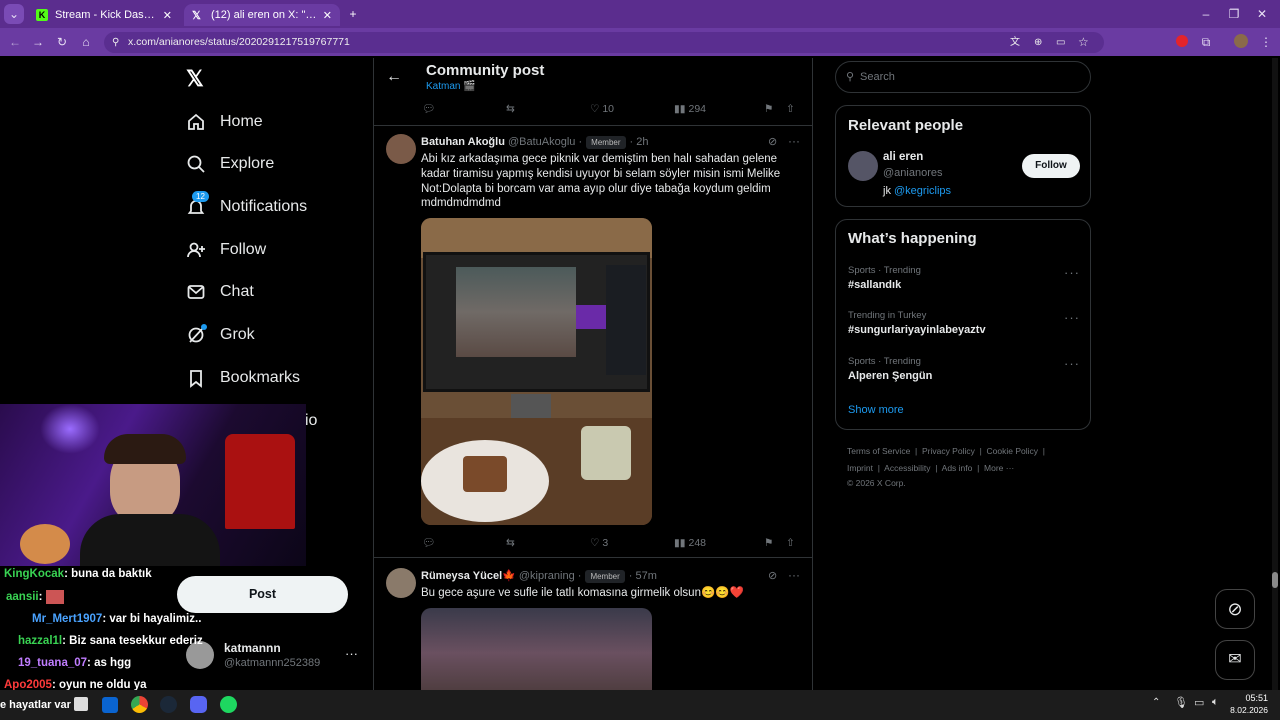 The height and width of the screenshot is (720, 1280). What do you see at coordinates (195, 79) in the screenshot?
I see `x-logo-icon: 𝕏` at bounding box center [195, 79].